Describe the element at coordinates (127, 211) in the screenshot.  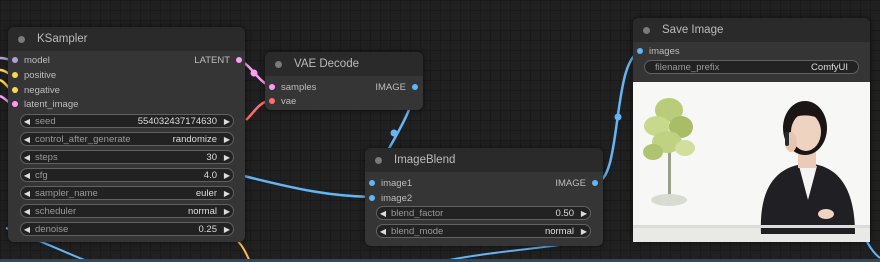
I see `scheduler-widget: ◀ scheduler normal ▶` at that location.